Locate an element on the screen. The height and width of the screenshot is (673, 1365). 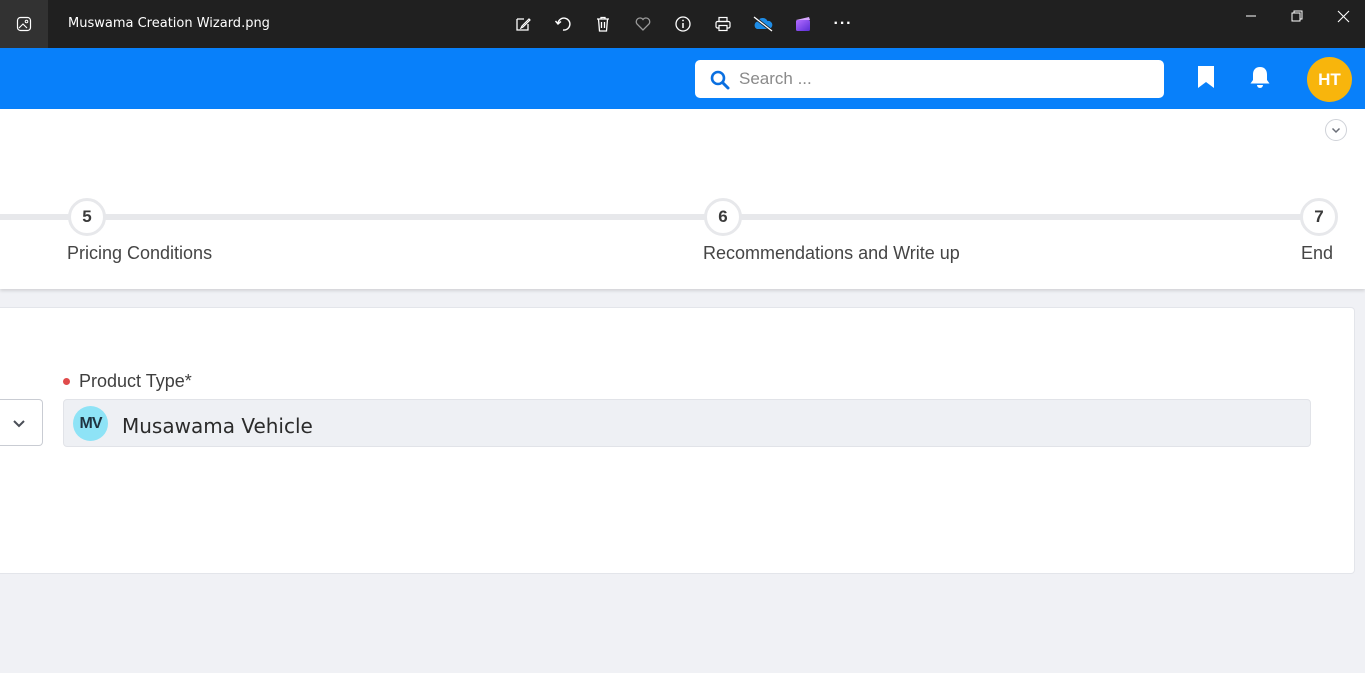
step-7-number: 7 is located at coordinates (1319, 217).